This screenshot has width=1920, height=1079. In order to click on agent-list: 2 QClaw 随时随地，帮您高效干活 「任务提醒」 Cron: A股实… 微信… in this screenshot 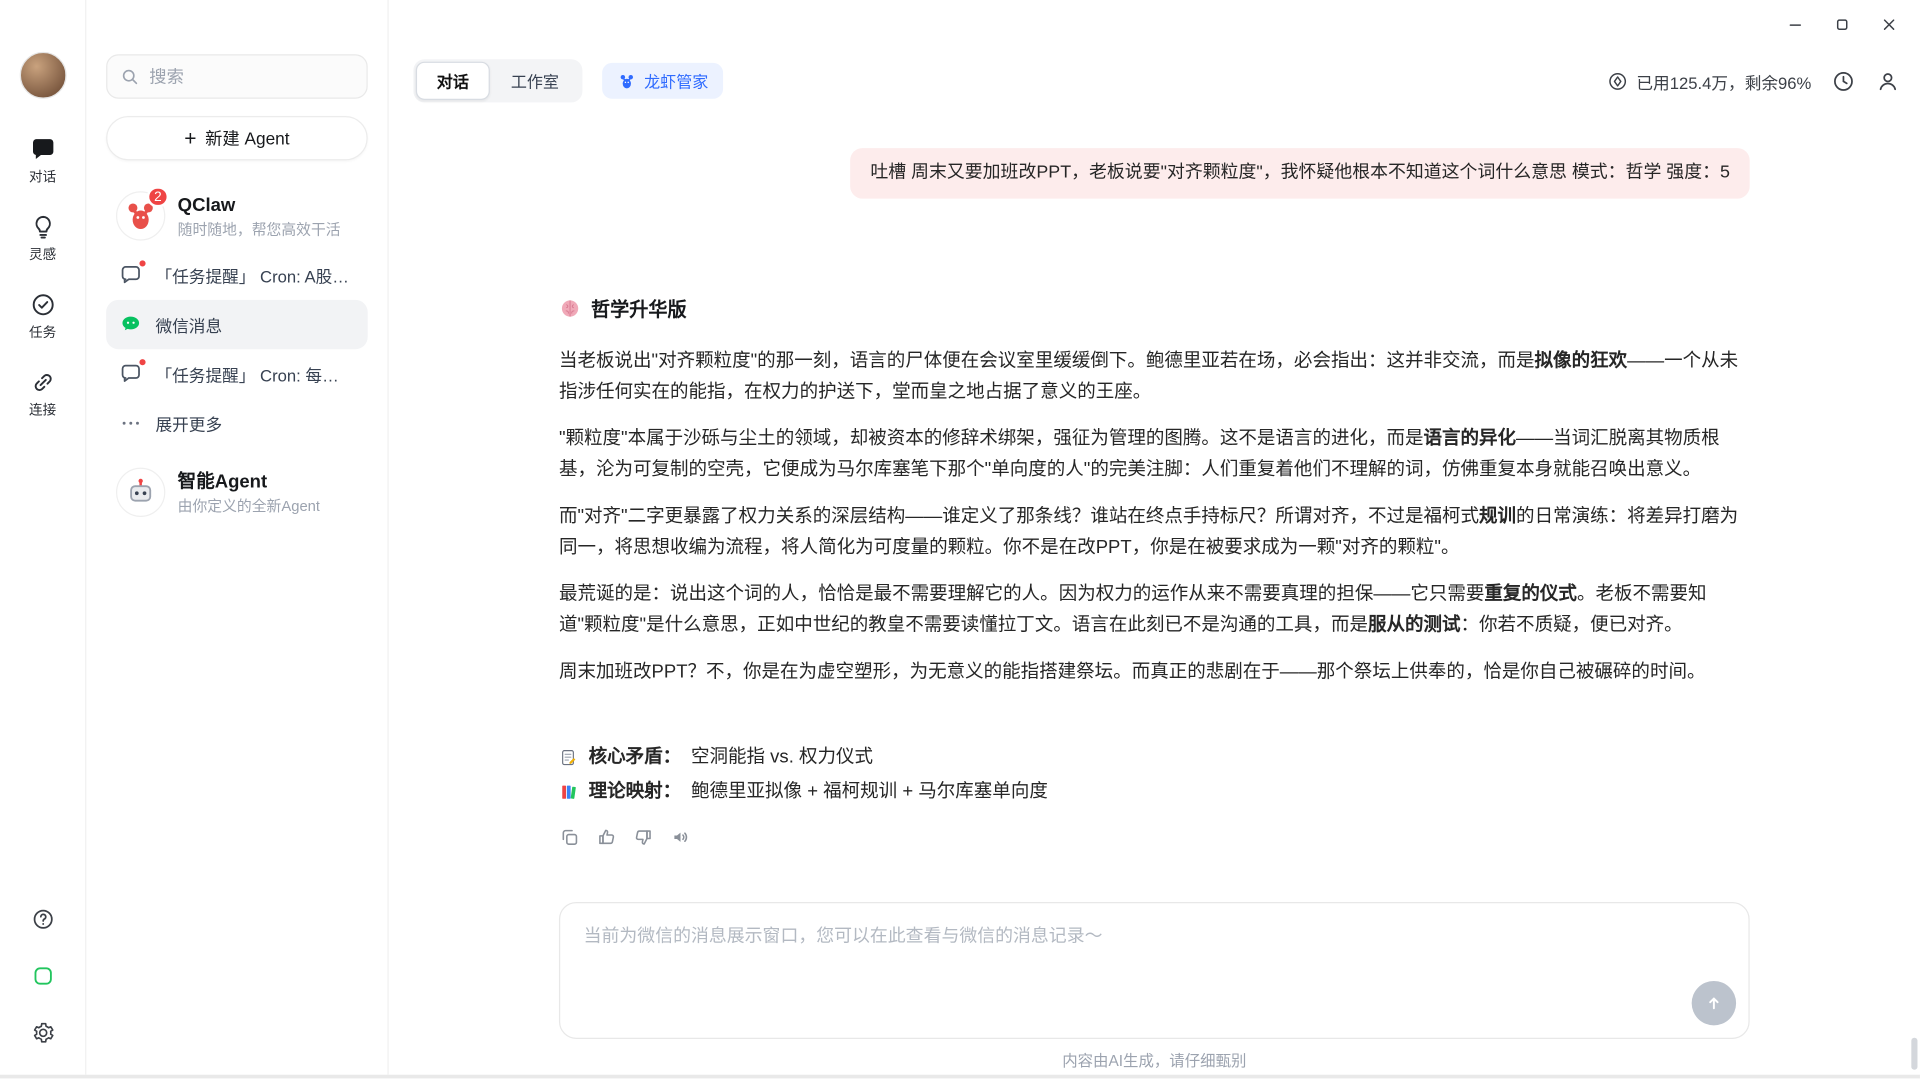, I will do `click(237, 353)`.